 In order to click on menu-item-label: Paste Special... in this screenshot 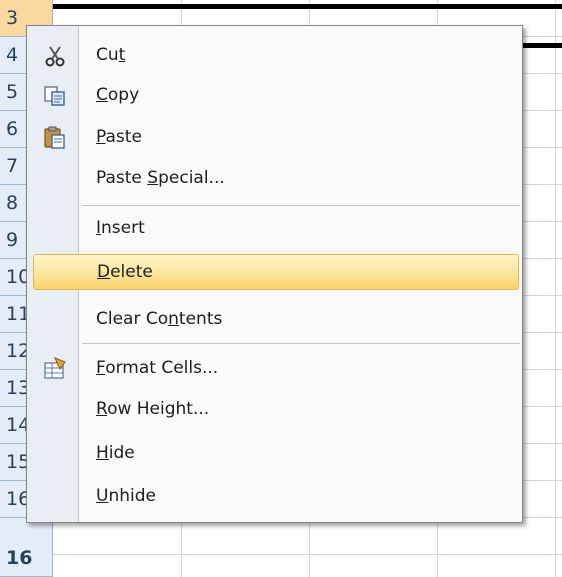, I will do `click(160, 178)`.